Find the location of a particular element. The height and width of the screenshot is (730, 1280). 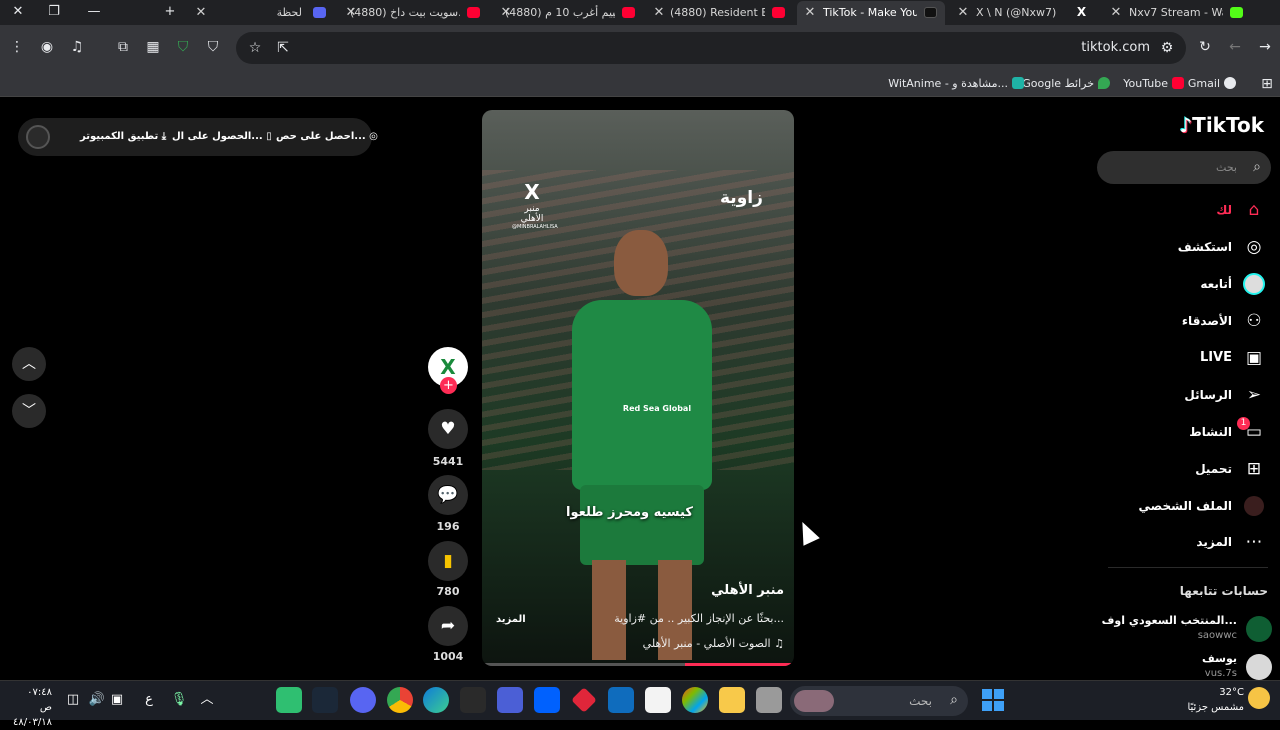

comment-button: 💬 is located at coordinates (448, 495).